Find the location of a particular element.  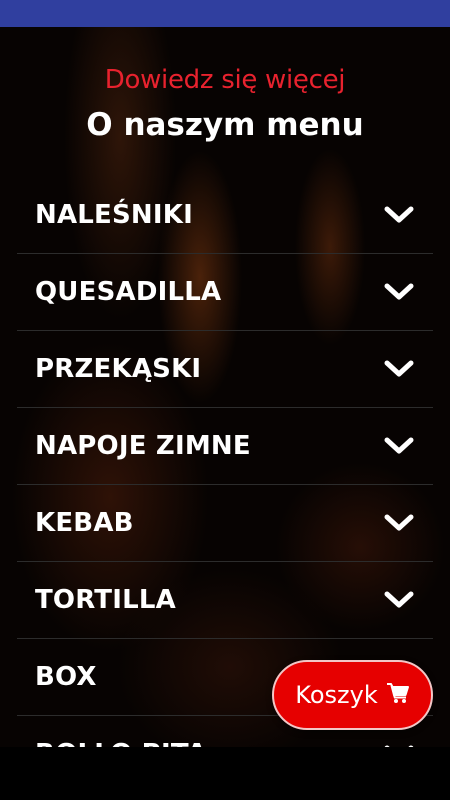

menu-item-napoje-zimne: NAPOJE ZIMNE is located at coordinates (225, 446).